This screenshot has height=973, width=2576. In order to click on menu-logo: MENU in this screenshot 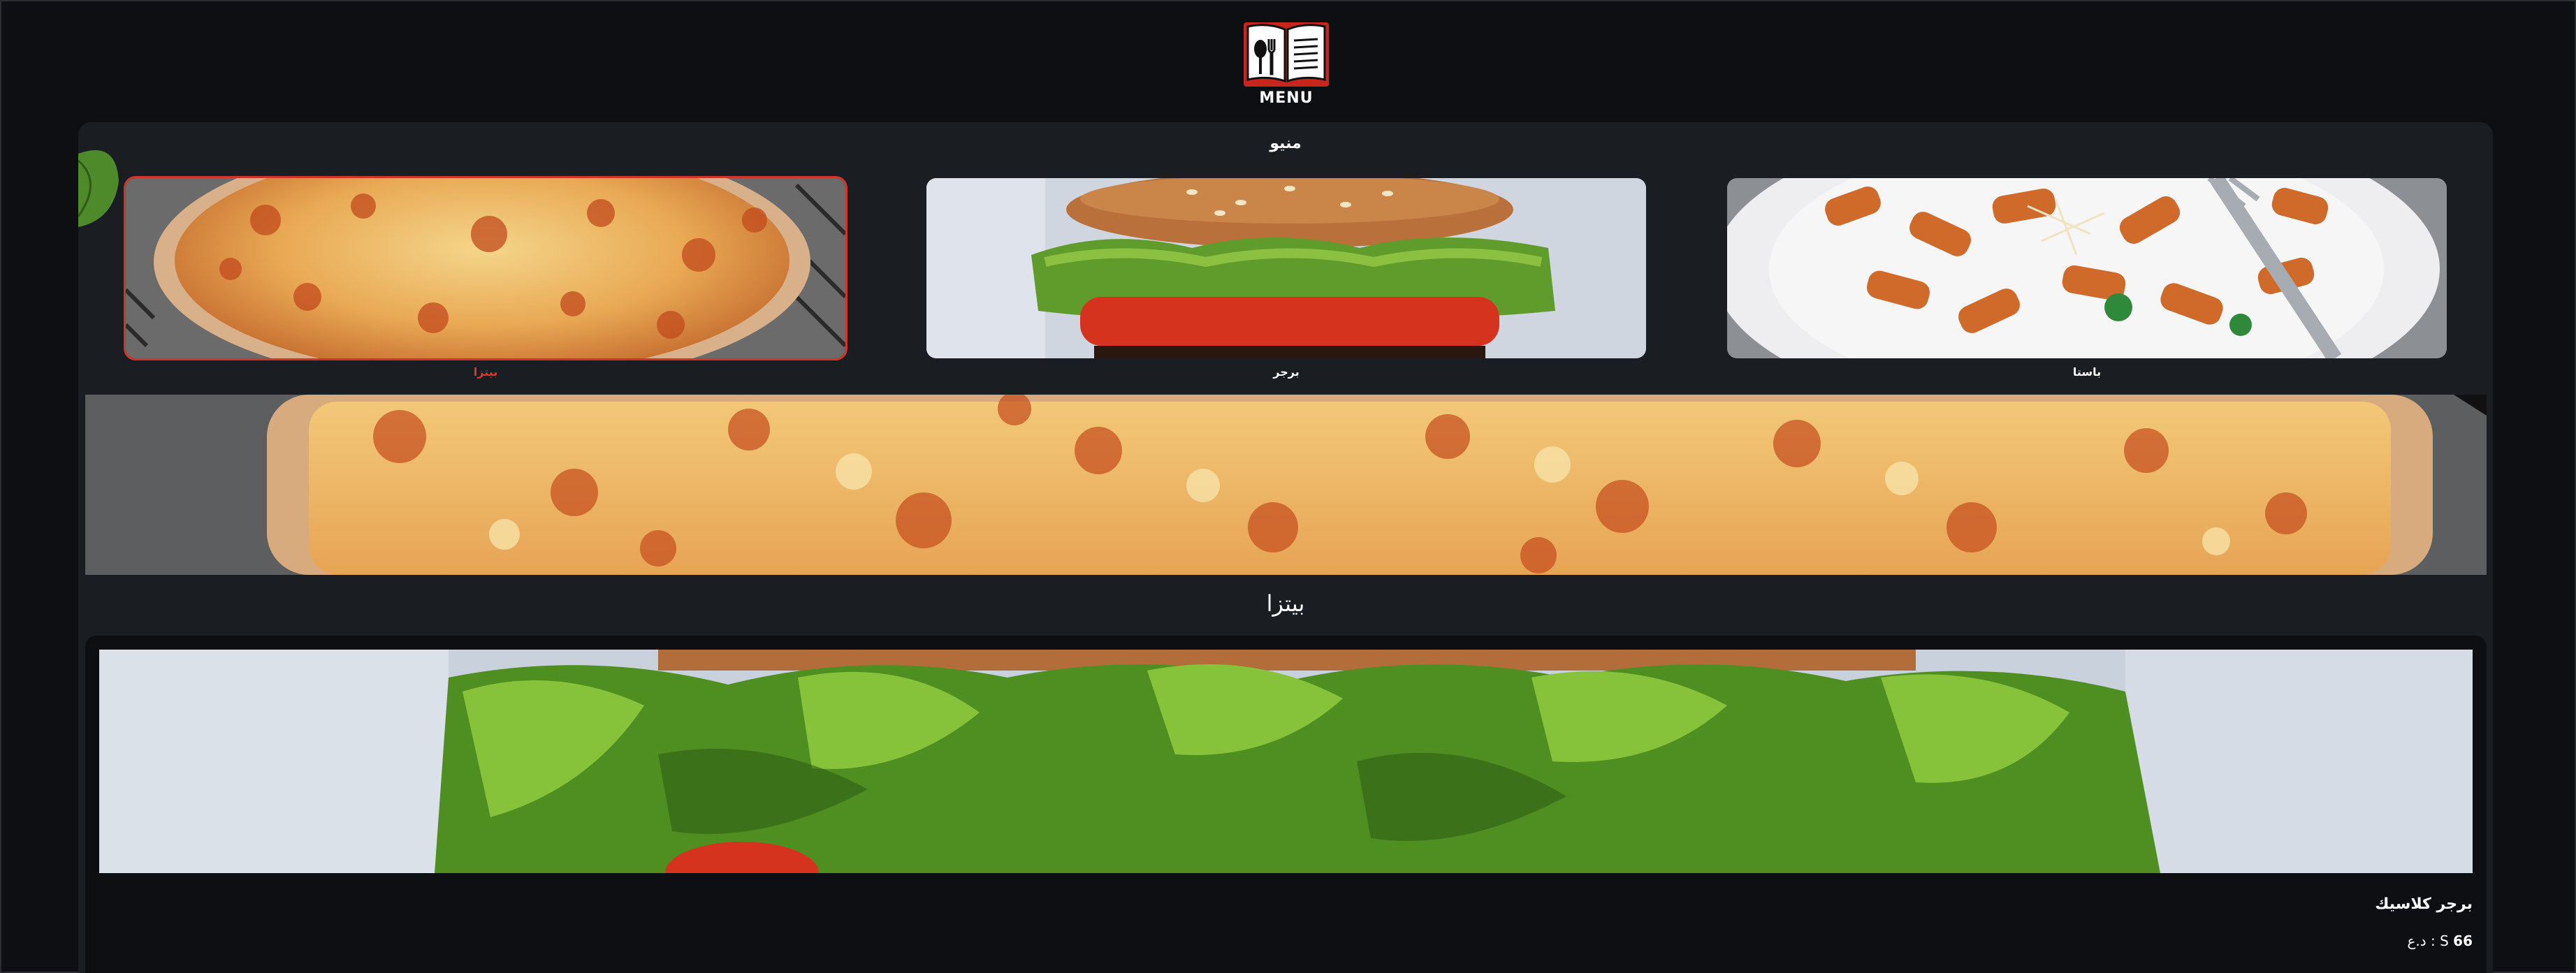, I will do `click(1286, 65)`.